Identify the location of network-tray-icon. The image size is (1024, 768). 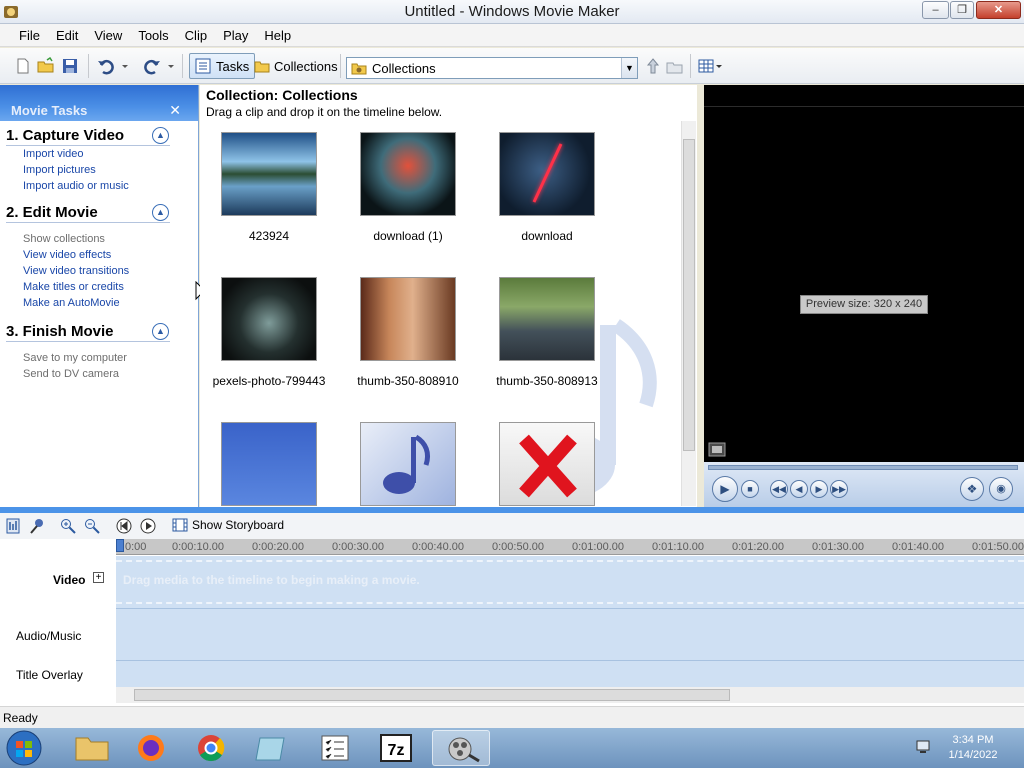
(923, 747).